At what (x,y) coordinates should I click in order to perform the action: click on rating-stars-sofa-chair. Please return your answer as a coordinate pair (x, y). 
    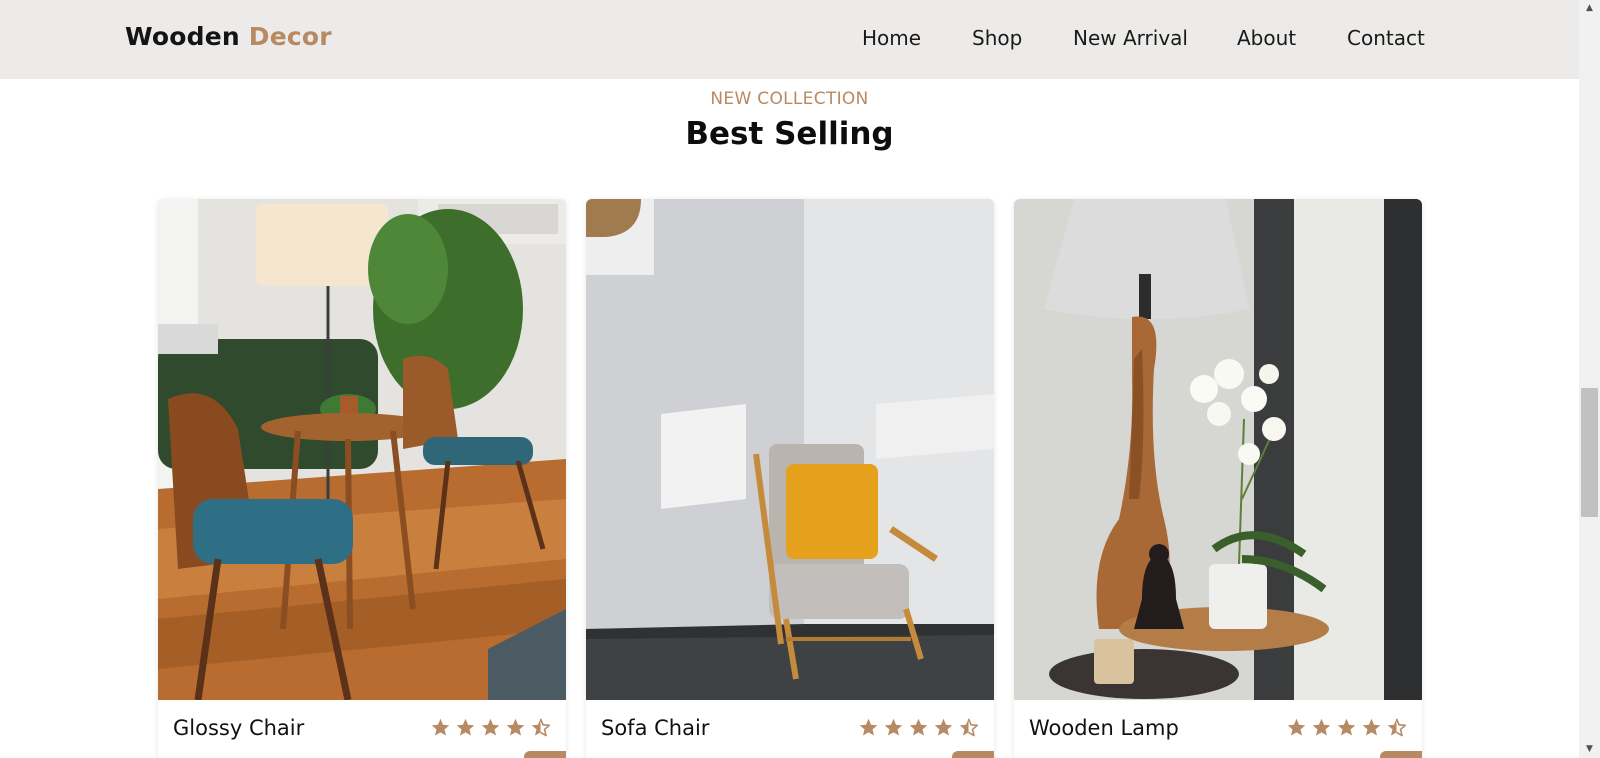
    Looking at the image, I should click on (918, 728).